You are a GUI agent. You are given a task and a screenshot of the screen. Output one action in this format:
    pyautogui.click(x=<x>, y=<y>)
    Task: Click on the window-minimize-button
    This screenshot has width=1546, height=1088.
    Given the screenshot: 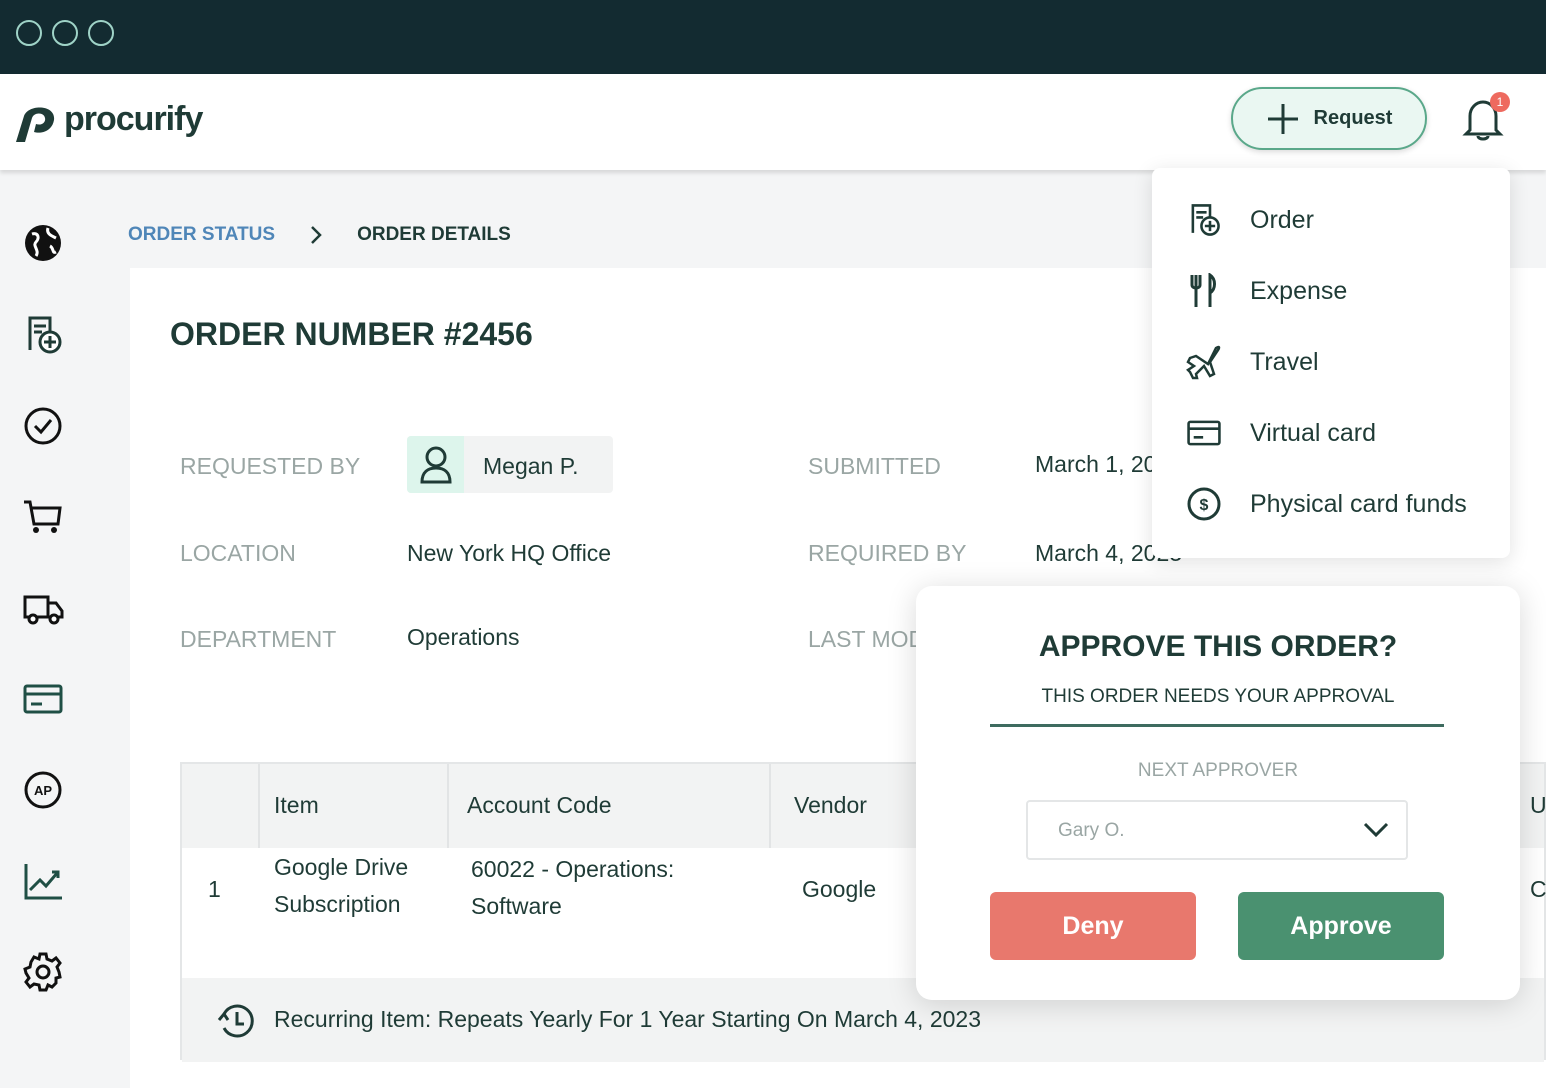 What is the action you would take?
    pyautogui.click(x=65, y=33)
    